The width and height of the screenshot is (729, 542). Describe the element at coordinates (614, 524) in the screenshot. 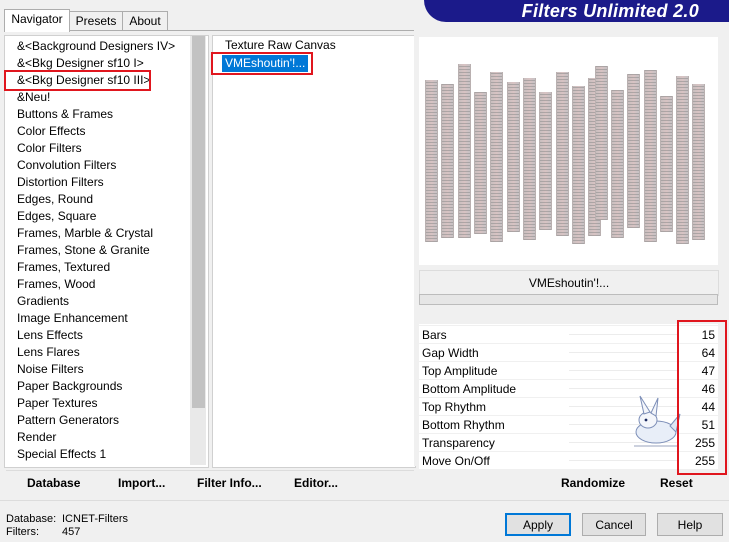

I see `cancel-button: Cancel` at that location.